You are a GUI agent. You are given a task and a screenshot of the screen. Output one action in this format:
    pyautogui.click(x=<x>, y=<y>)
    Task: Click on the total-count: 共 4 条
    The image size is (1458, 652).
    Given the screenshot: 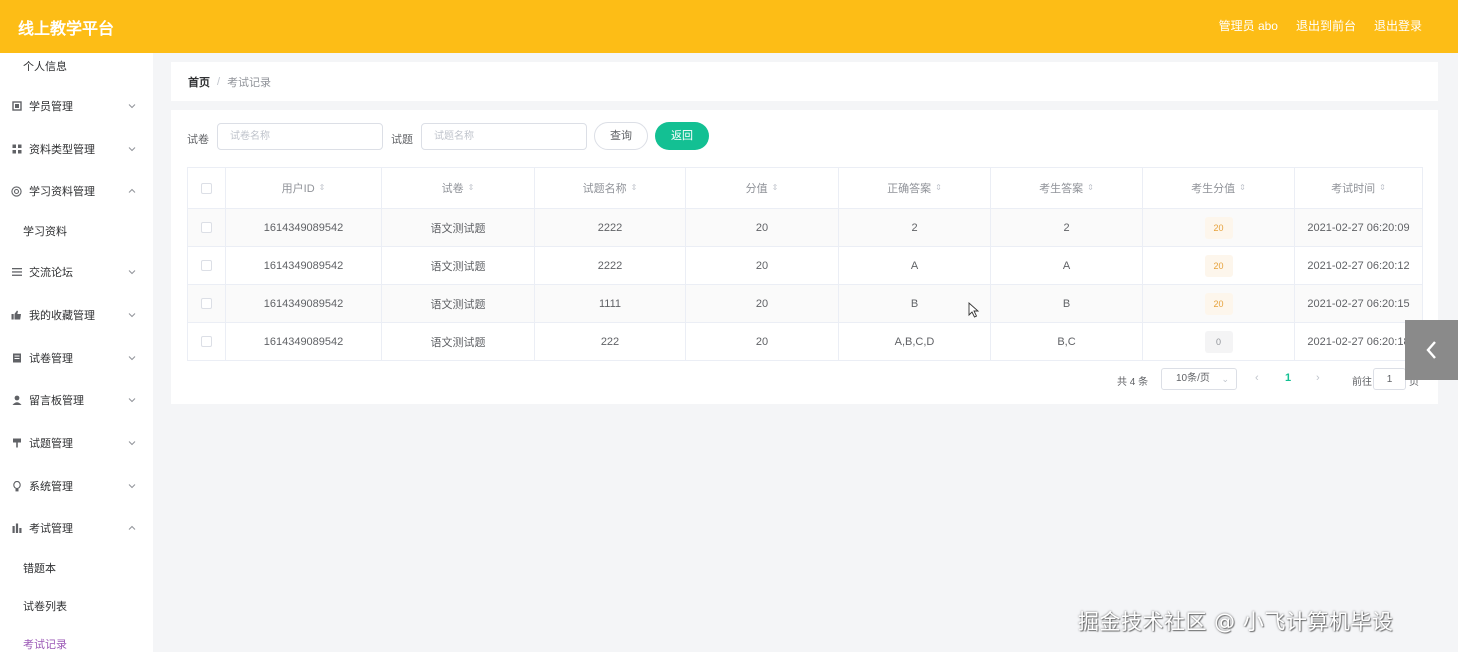 What is the action you would take?
    pyautogui.click(x=1133, y=382)
    